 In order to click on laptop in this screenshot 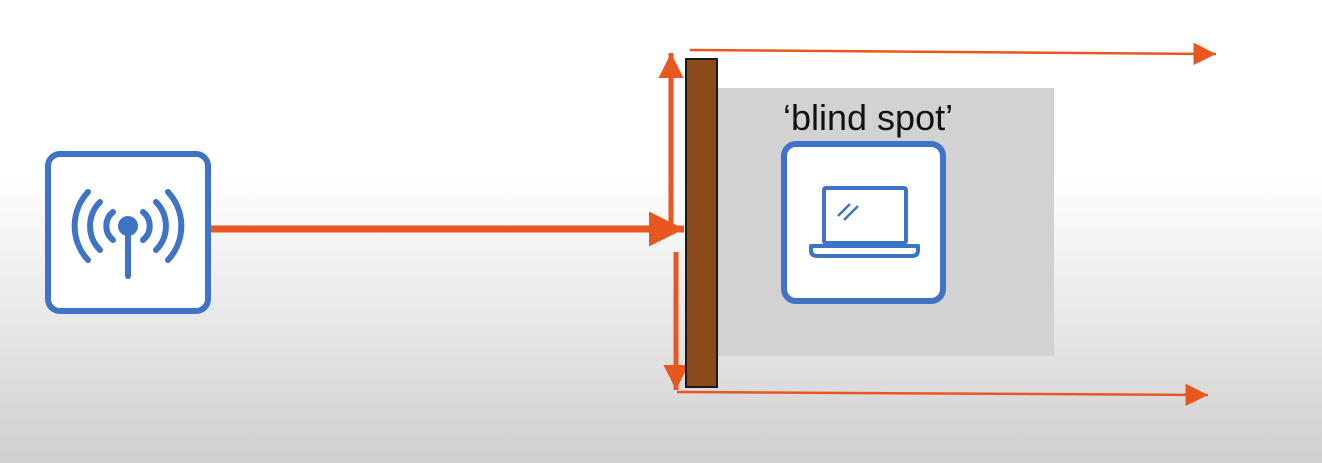, I will do `click(863, 222)`.